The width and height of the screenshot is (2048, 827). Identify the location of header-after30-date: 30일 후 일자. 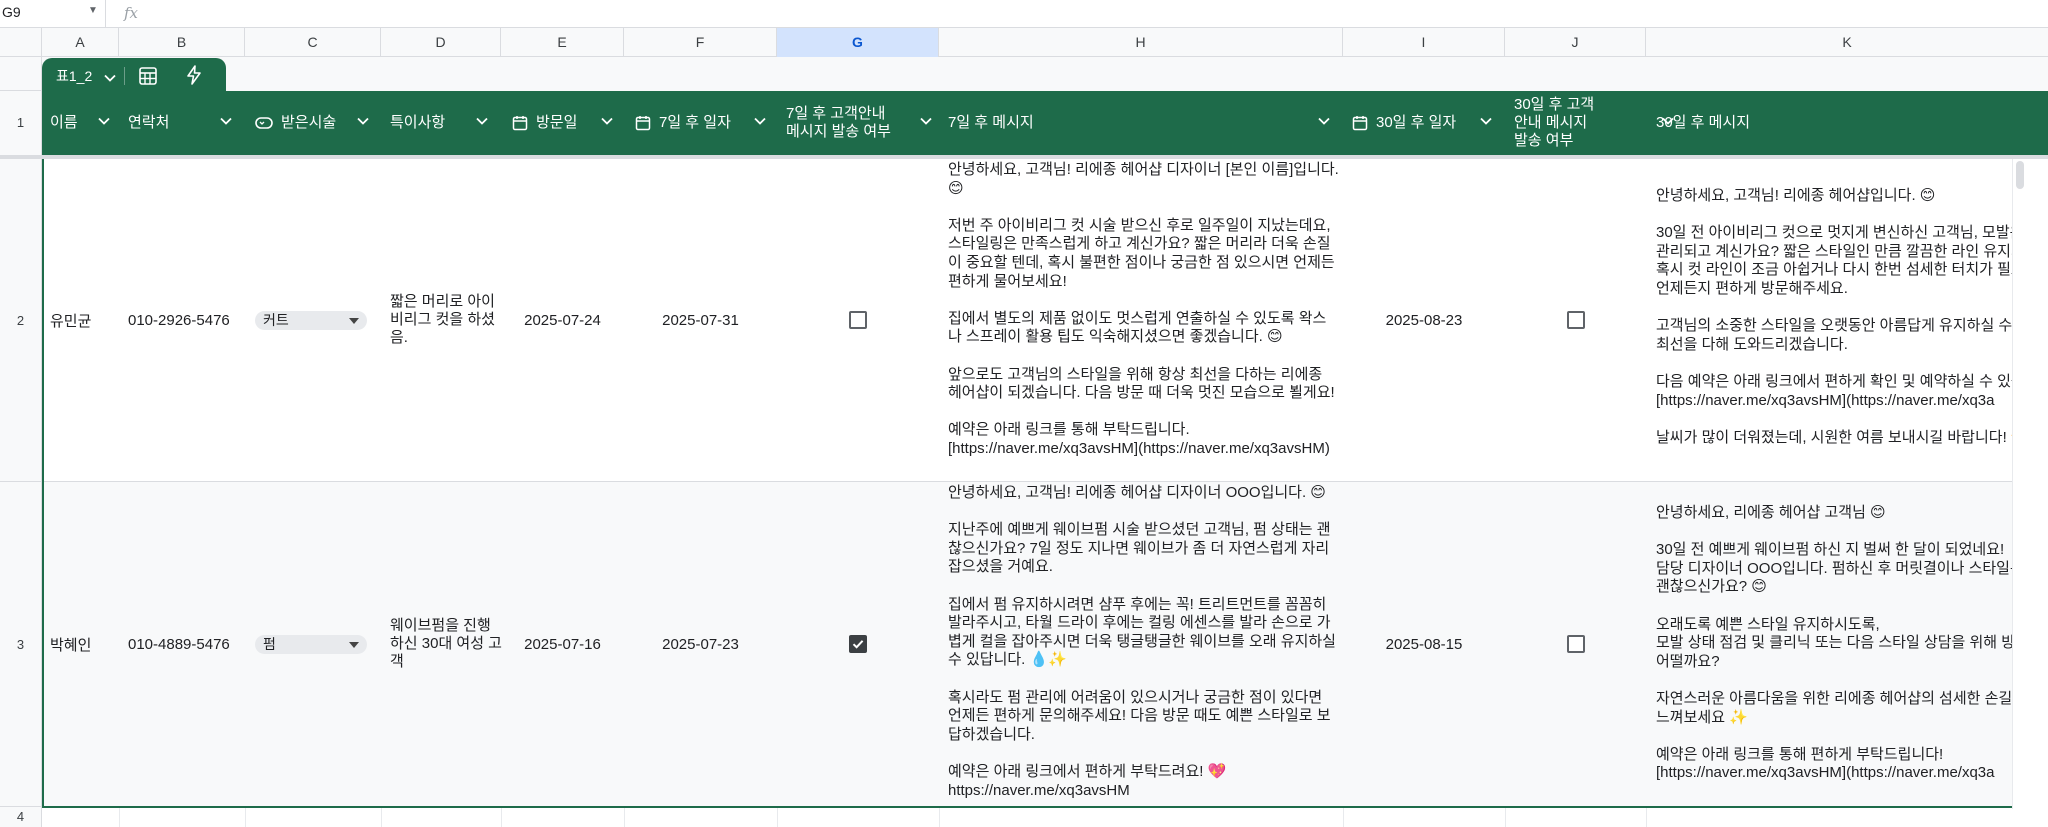
(1427, 123).